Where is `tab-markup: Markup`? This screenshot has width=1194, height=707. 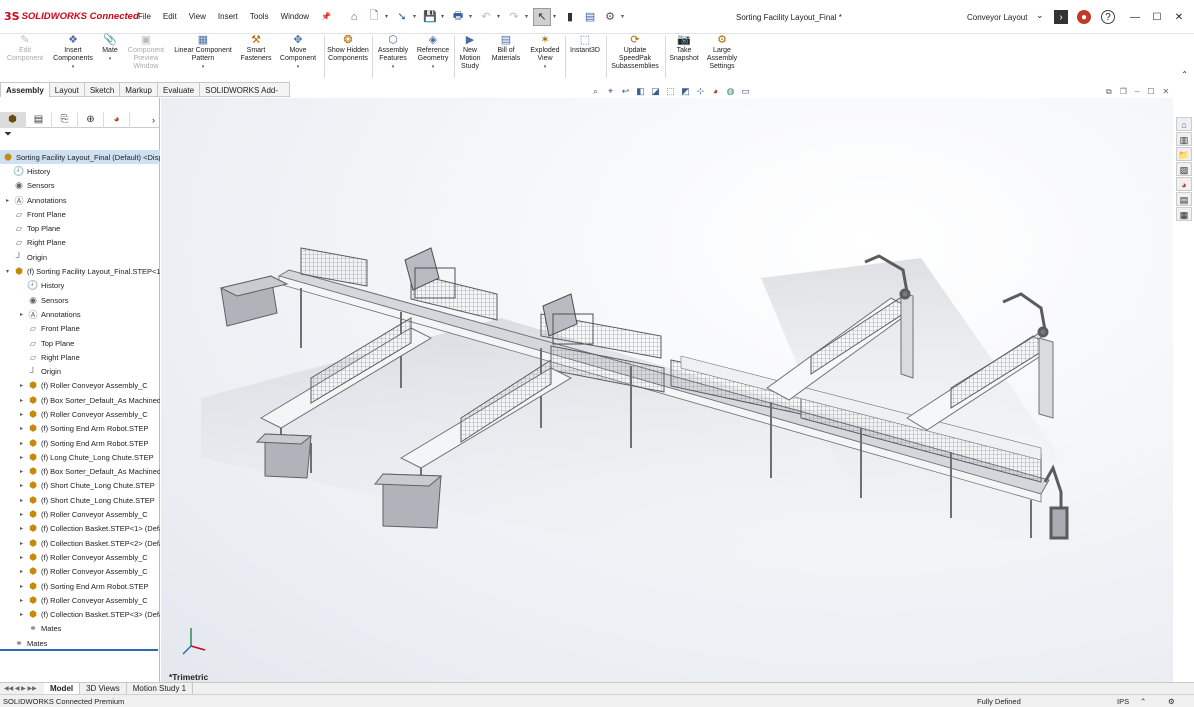 tab-markup: Markup is located at coordinates (139, 89).